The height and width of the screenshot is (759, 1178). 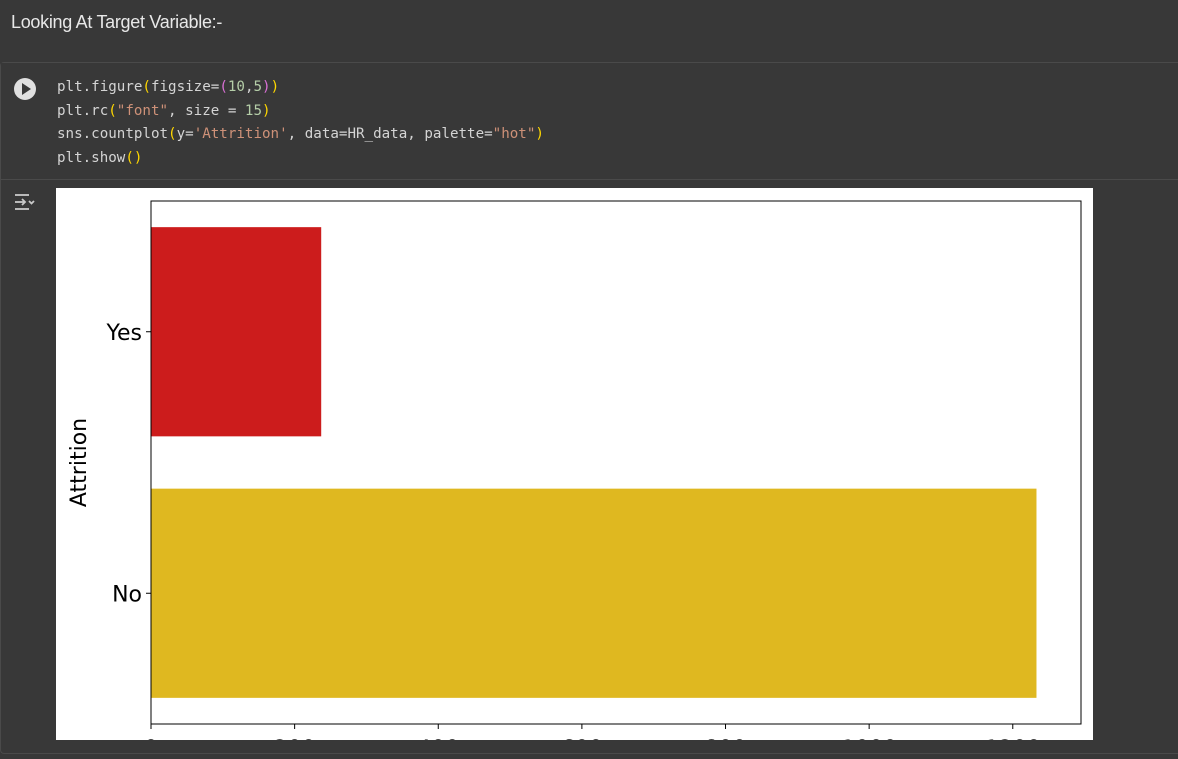 What do you see at coordinates (869, 738) in the screenshot?
I see `xtick-label-1000: 1000` at bounding box center [869, 738].